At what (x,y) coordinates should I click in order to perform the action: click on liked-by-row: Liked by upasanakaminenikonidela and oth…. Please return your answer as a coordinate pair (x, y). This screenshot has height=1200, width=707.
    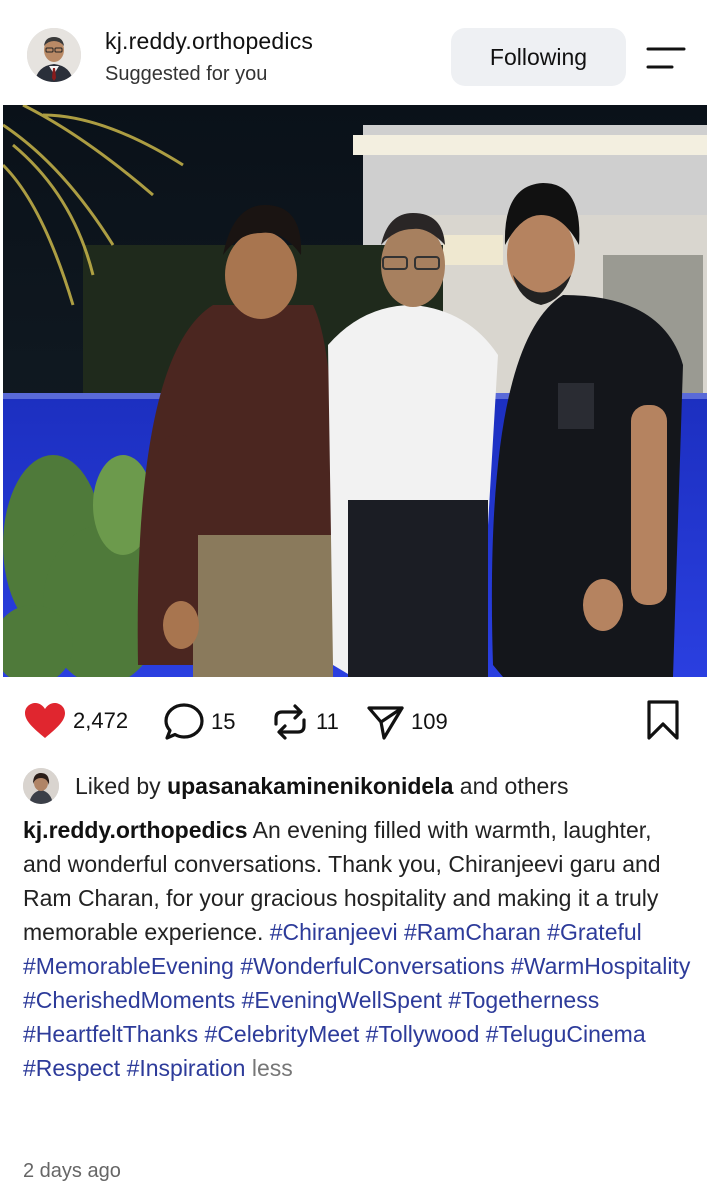
    Looking at the image, I should click on (295, 786).